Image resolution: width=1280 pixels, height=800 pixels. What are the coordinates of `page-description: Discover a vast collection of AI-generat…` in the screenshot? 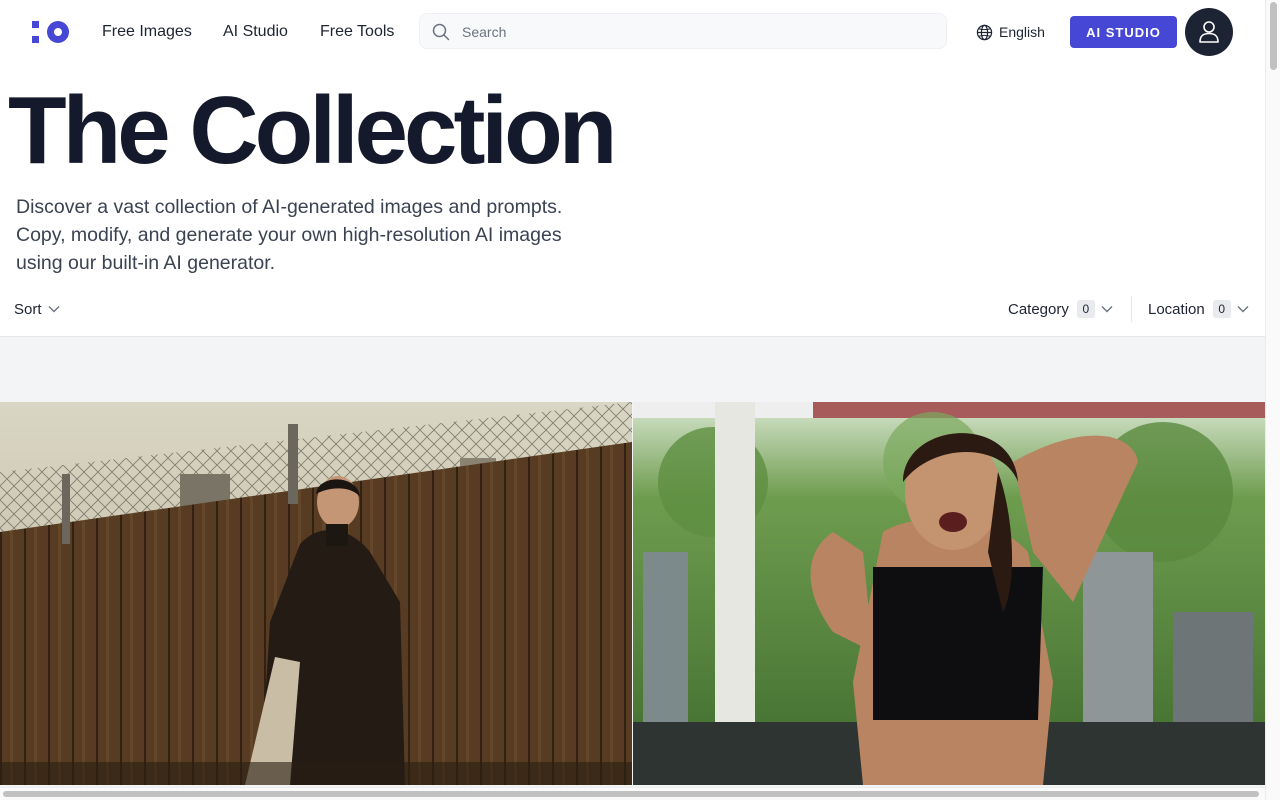 It's located at (289, 235).